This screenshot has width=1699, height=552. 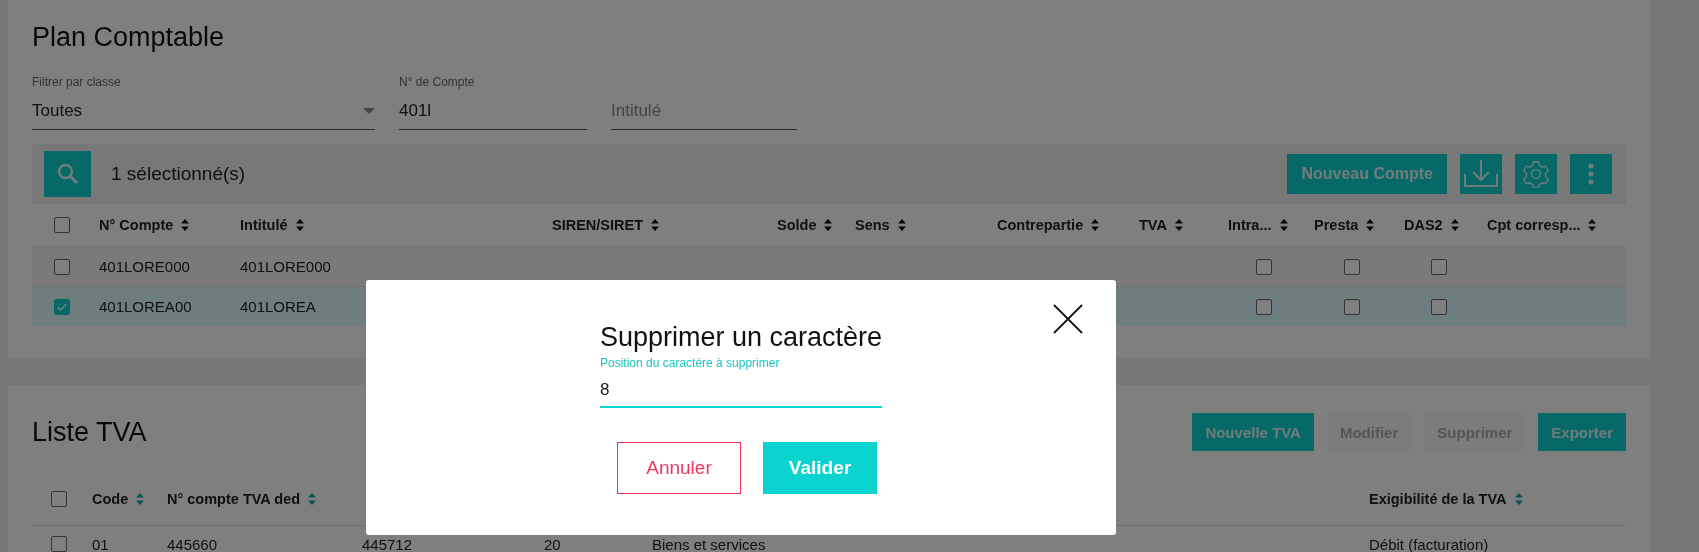 I want to click on table-cell-text: 445660, so click(x=192, y=543).